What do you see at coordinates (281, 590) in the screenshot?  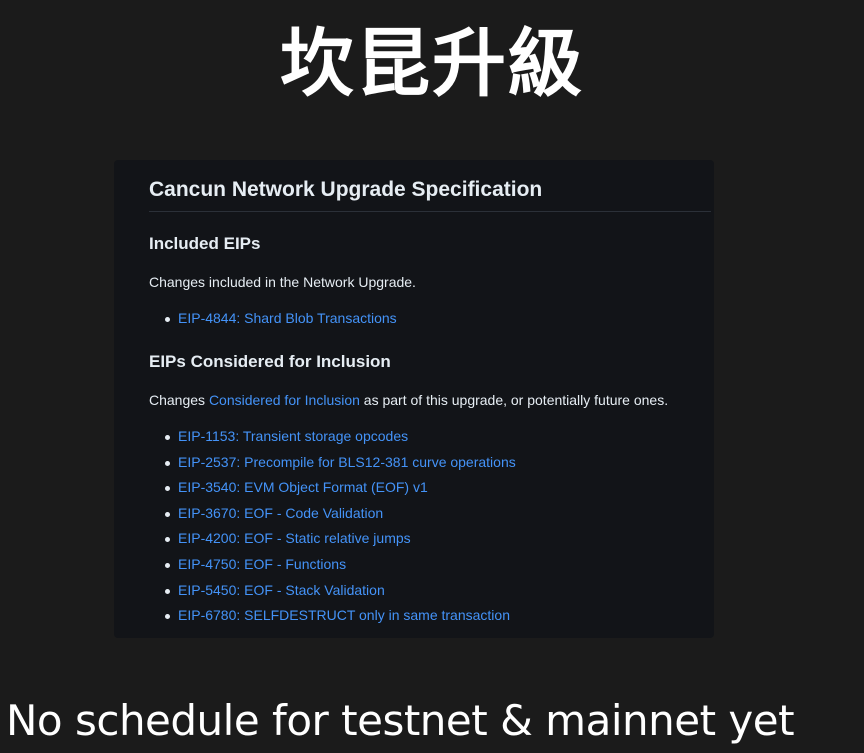 I see `eip-5450-link: EIP-5450: EOF - Stack Validation` at bounding box center [281, 590].